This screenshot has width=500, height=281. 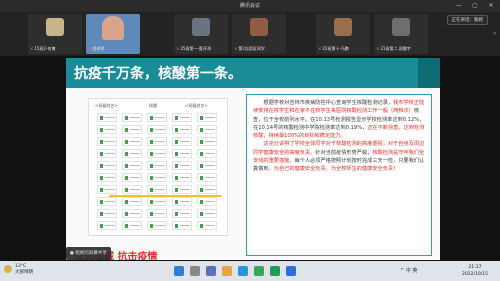 What do you see at coordinates (153, 105) in the screenshot?
I see `doc-label: 核酸` at bounding box center [153, 105].